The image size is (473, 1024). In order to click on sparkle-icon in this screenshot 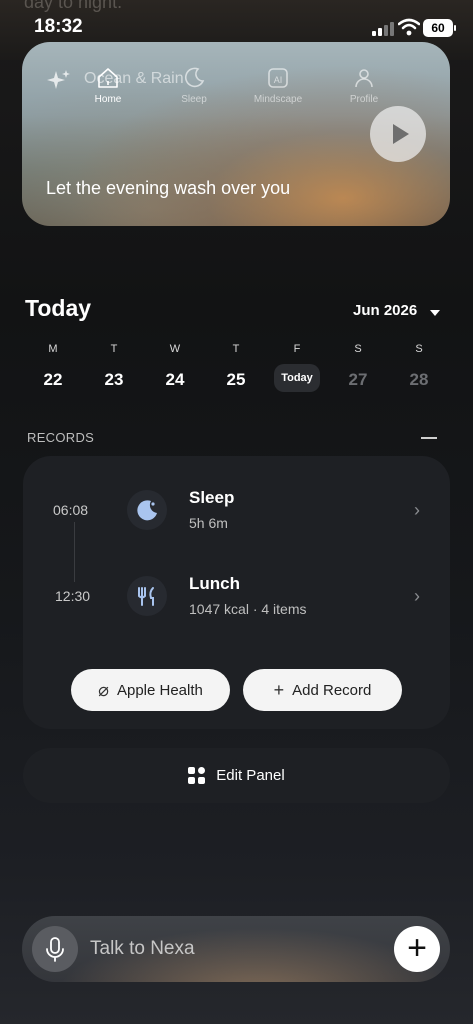, I will do `click(59, 81)`.